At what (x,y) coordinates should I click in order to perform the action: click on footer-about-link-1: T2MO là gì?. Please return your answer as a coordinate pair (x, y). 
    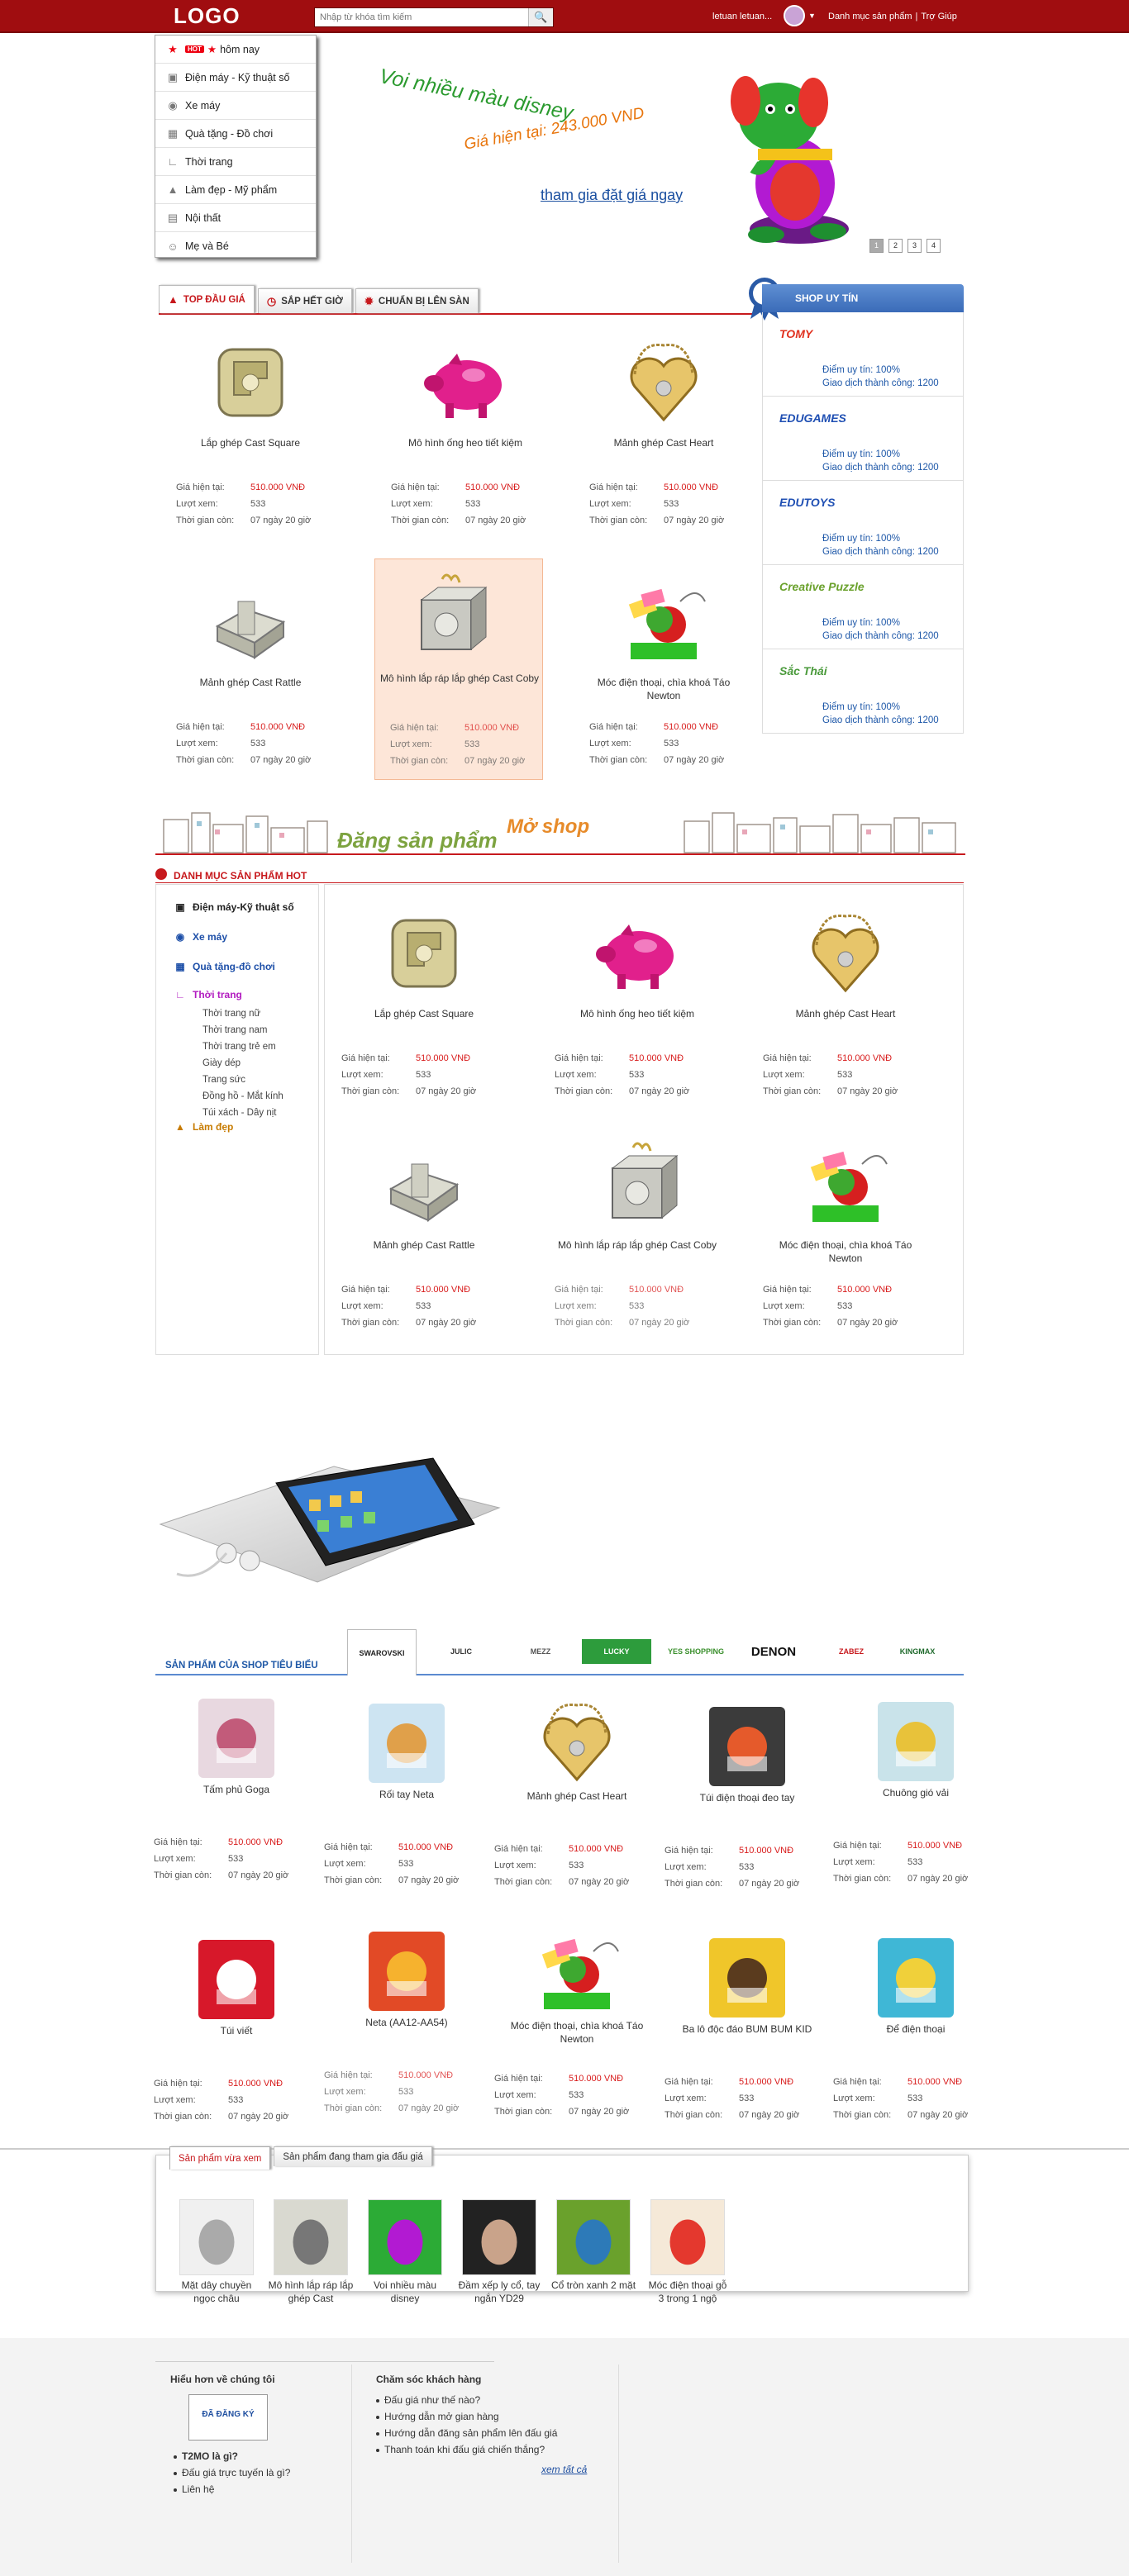
    Looking at the image, I should click on (206, 2456).